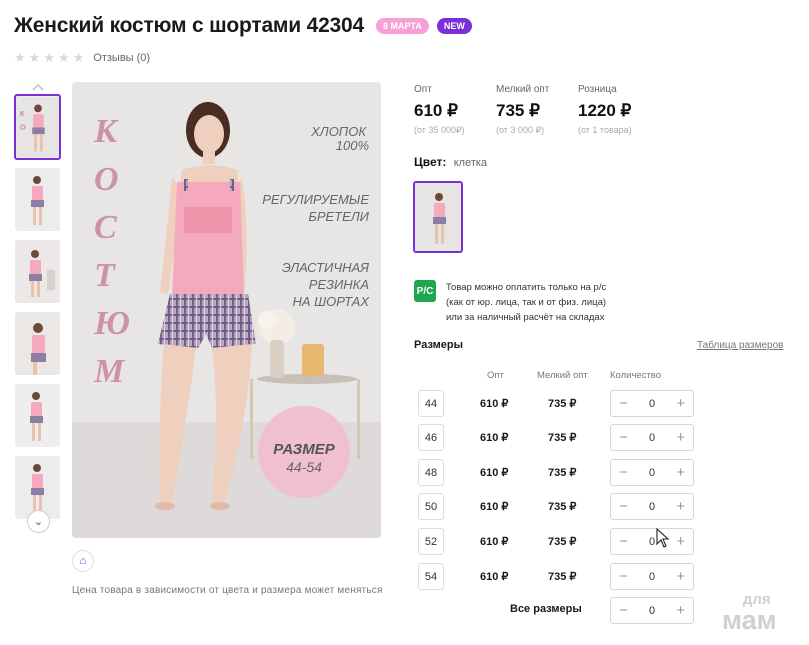 This screenshot has height=645, width=809. What do you see at coordinates (189, 25) in the screenshot?
I see `product-title: Женский костюм с шортами 42304` at bounding box center [189, 25].